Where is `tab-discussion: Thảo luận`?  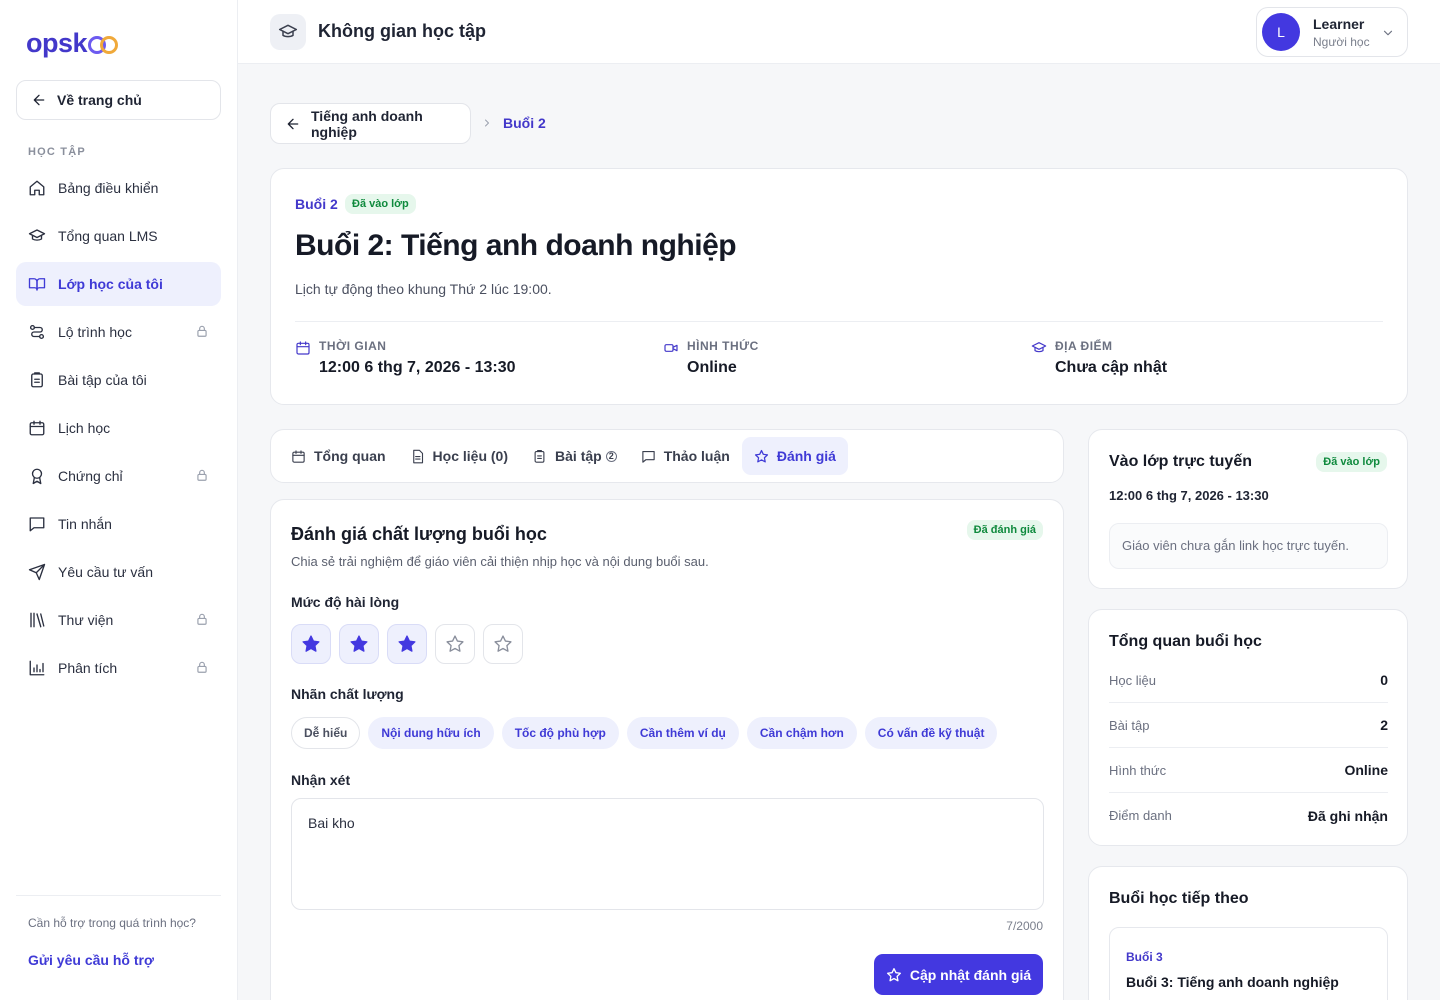 tab-discussion: Thảo luận is located at coordinates (685, 456).